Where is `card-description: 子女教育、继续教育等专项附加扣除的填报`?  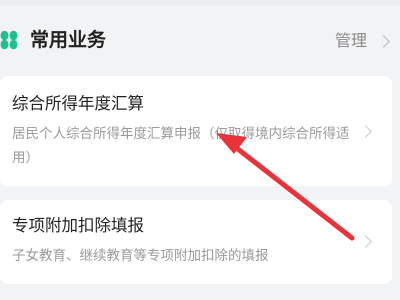 card-description: 子女教育、继续教育等专项附加扣除的填报 is located at coordinates (140, 256).